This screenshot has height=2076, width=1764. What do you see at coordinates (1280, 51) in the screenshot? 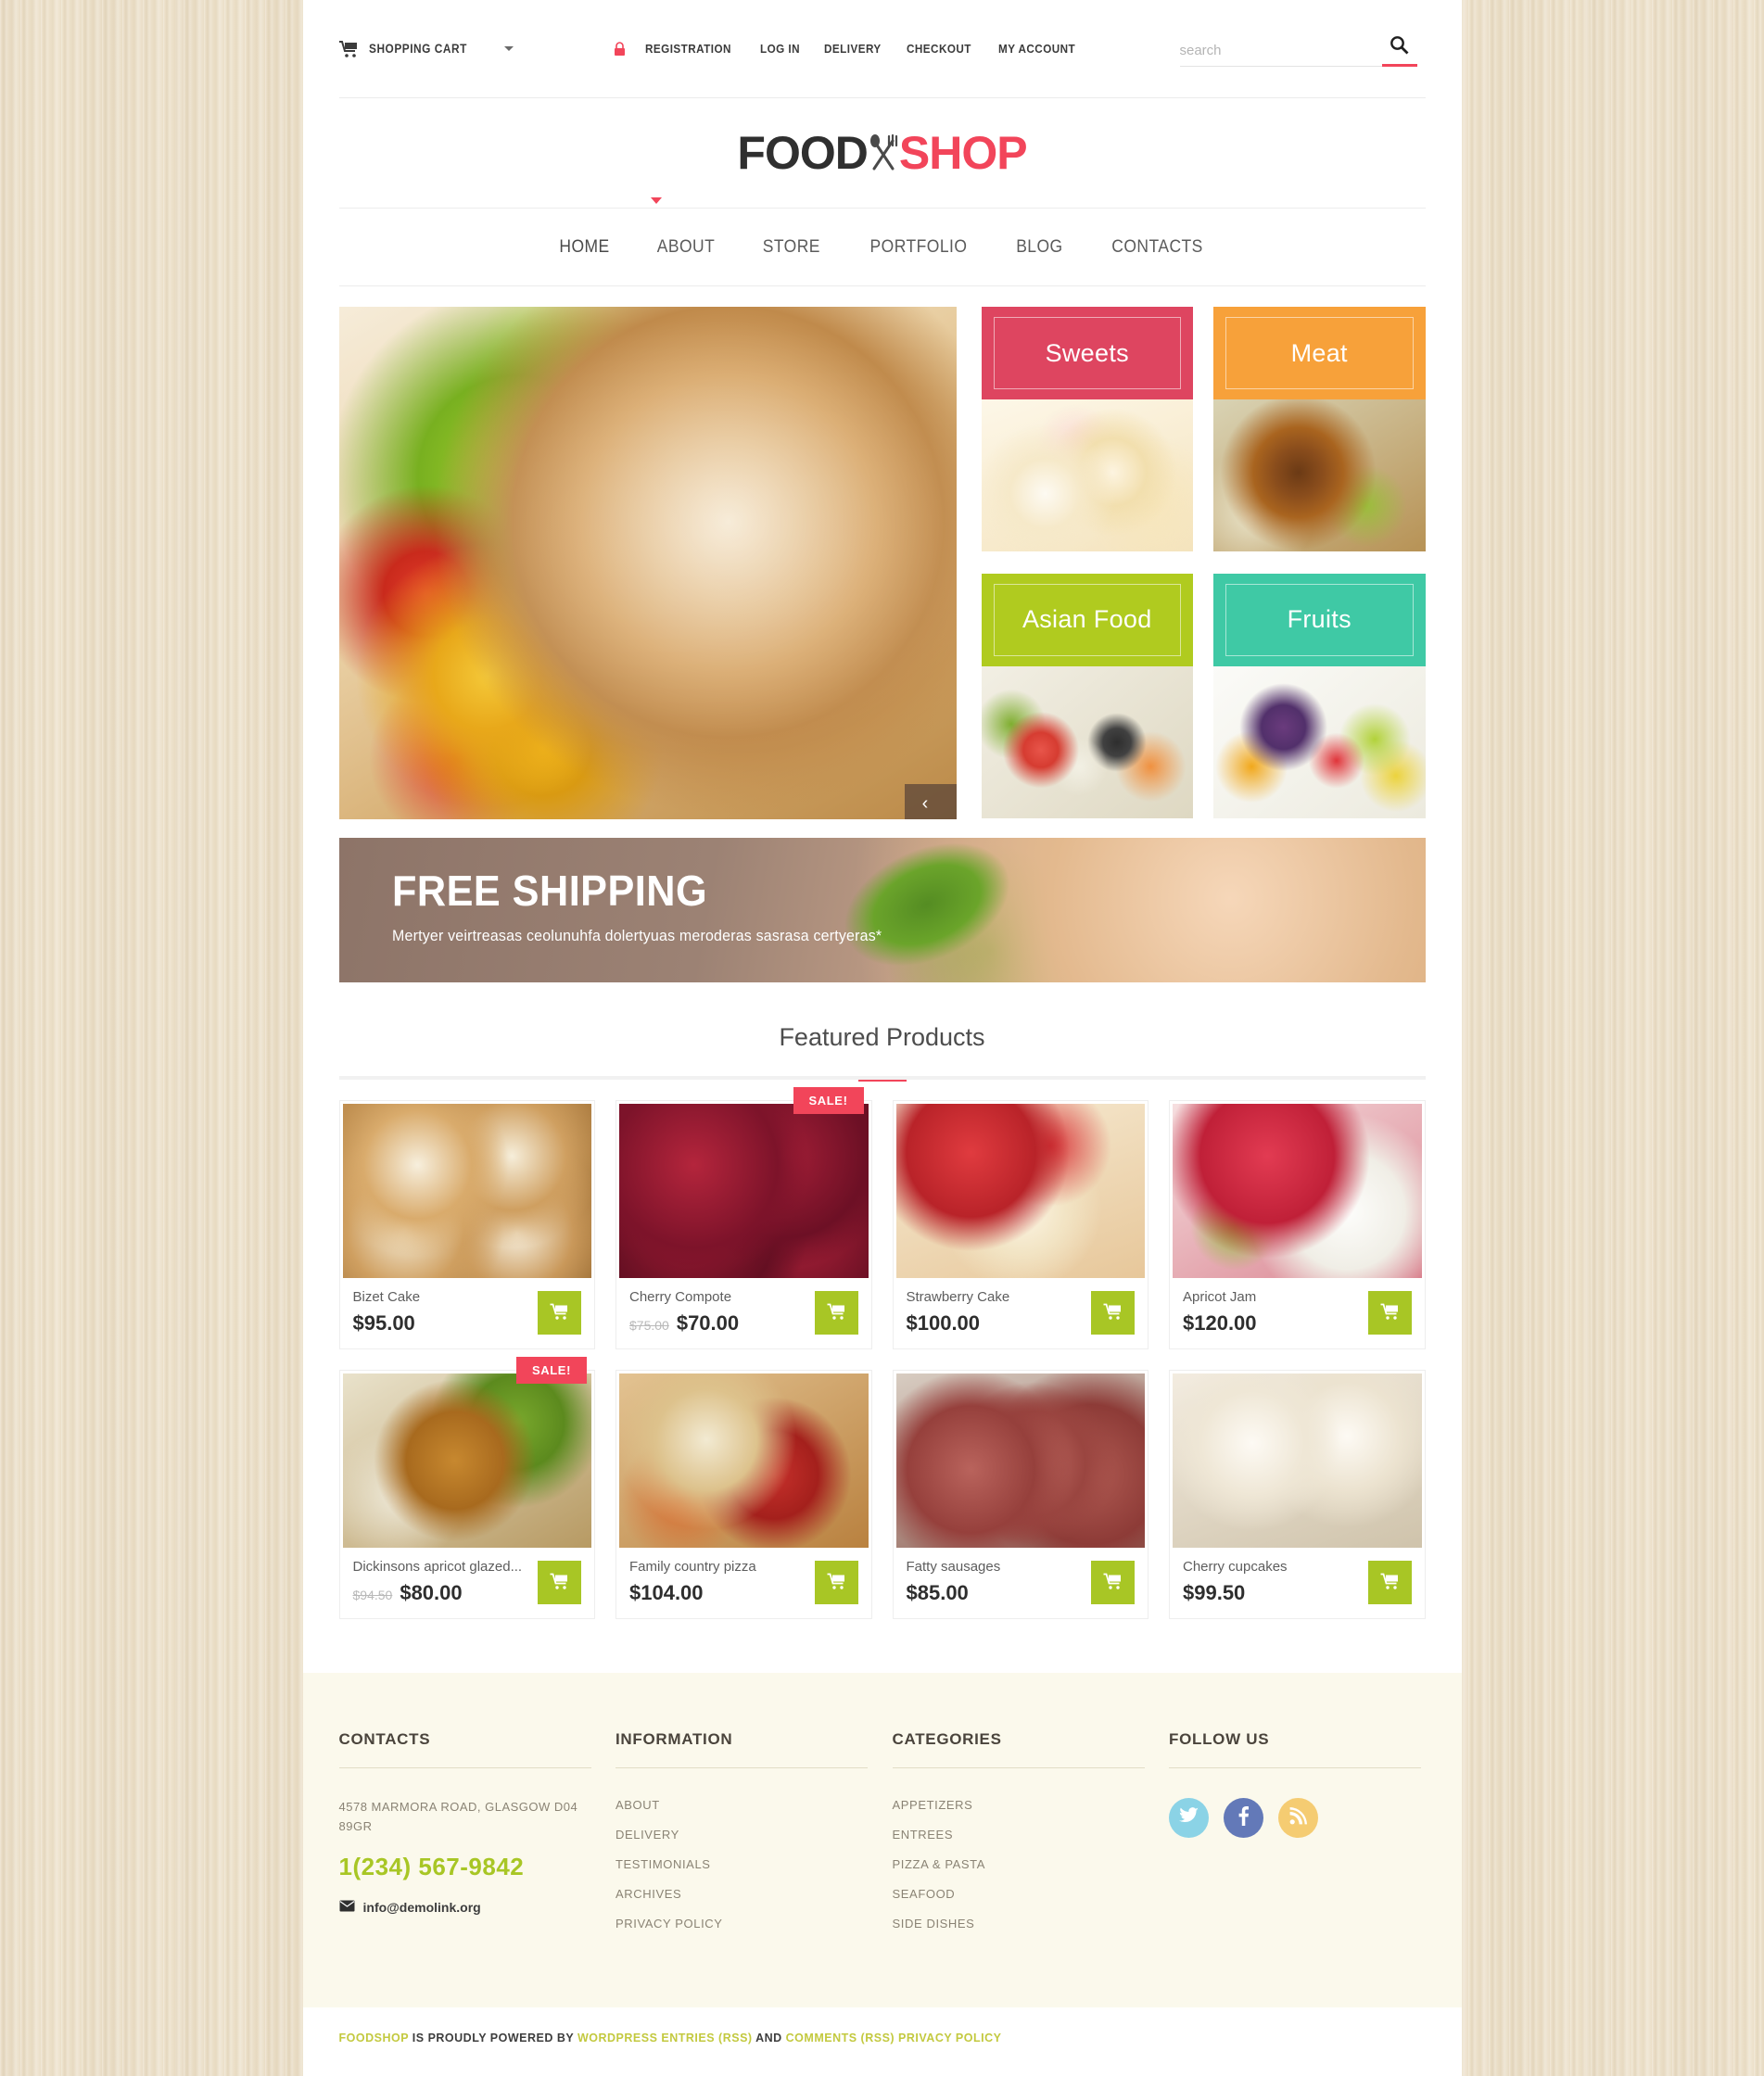
I see `search-input` at bounding box center [1280, 51].